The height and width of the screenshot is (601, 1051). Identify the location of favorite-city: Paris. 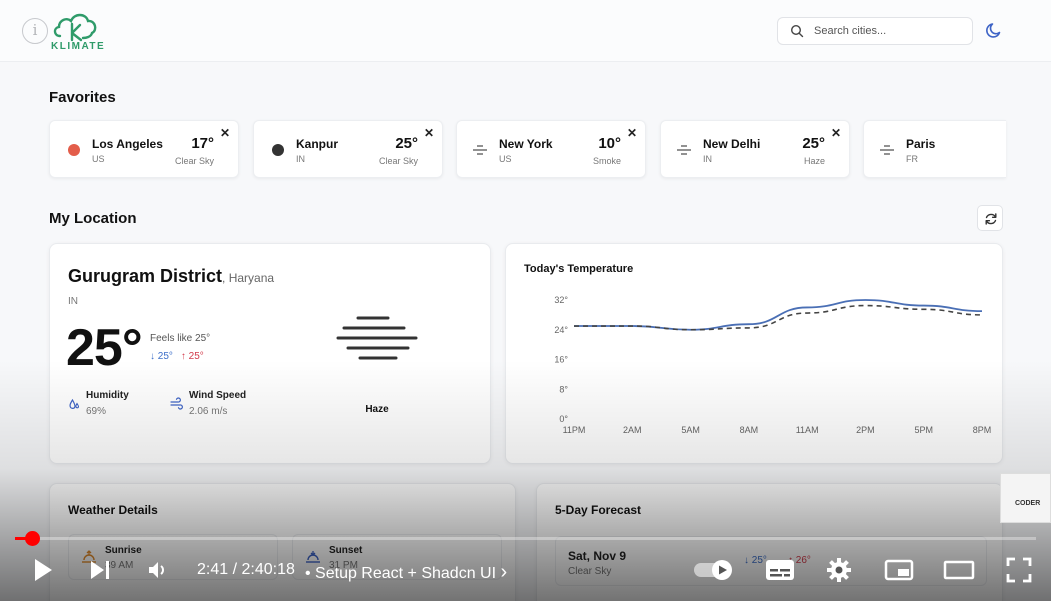
(921, 144).